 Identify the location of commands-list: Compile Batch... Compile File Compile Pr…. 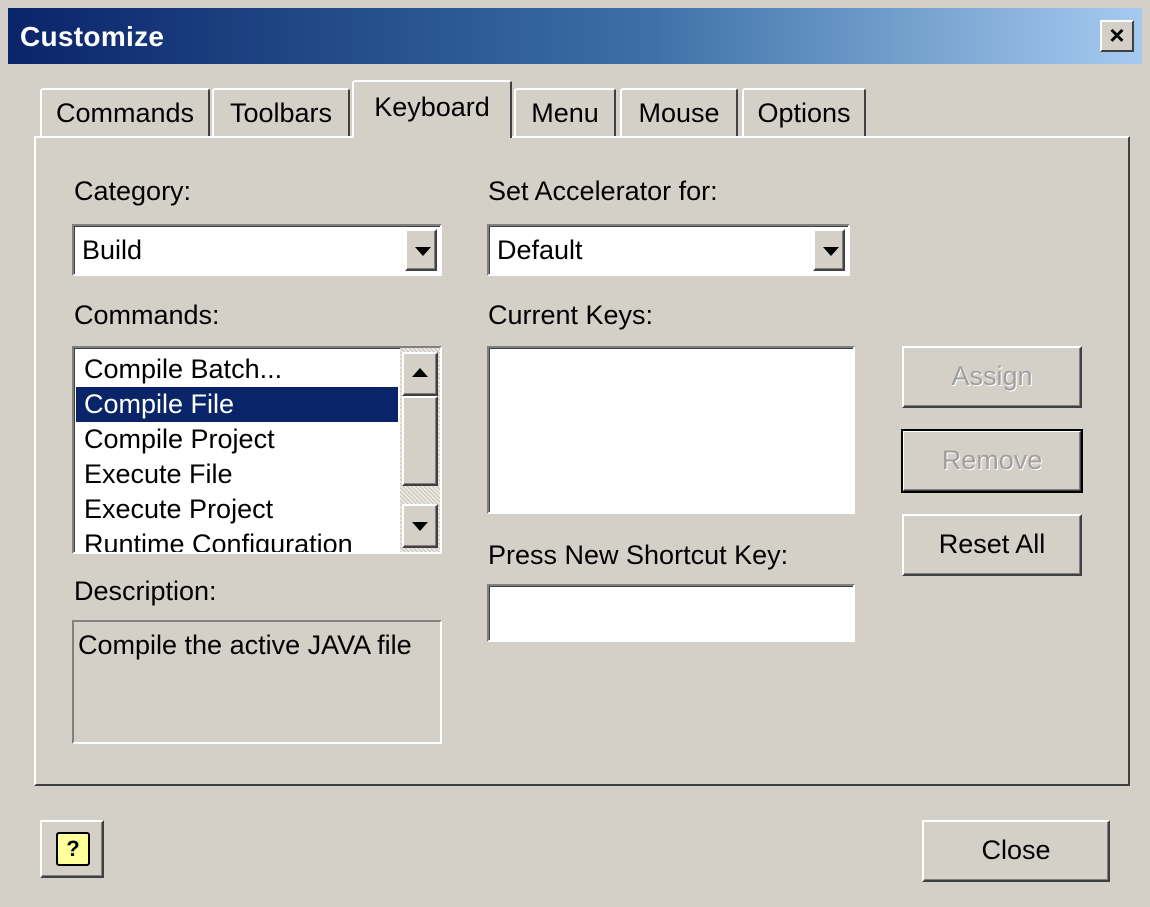
(257, 450).